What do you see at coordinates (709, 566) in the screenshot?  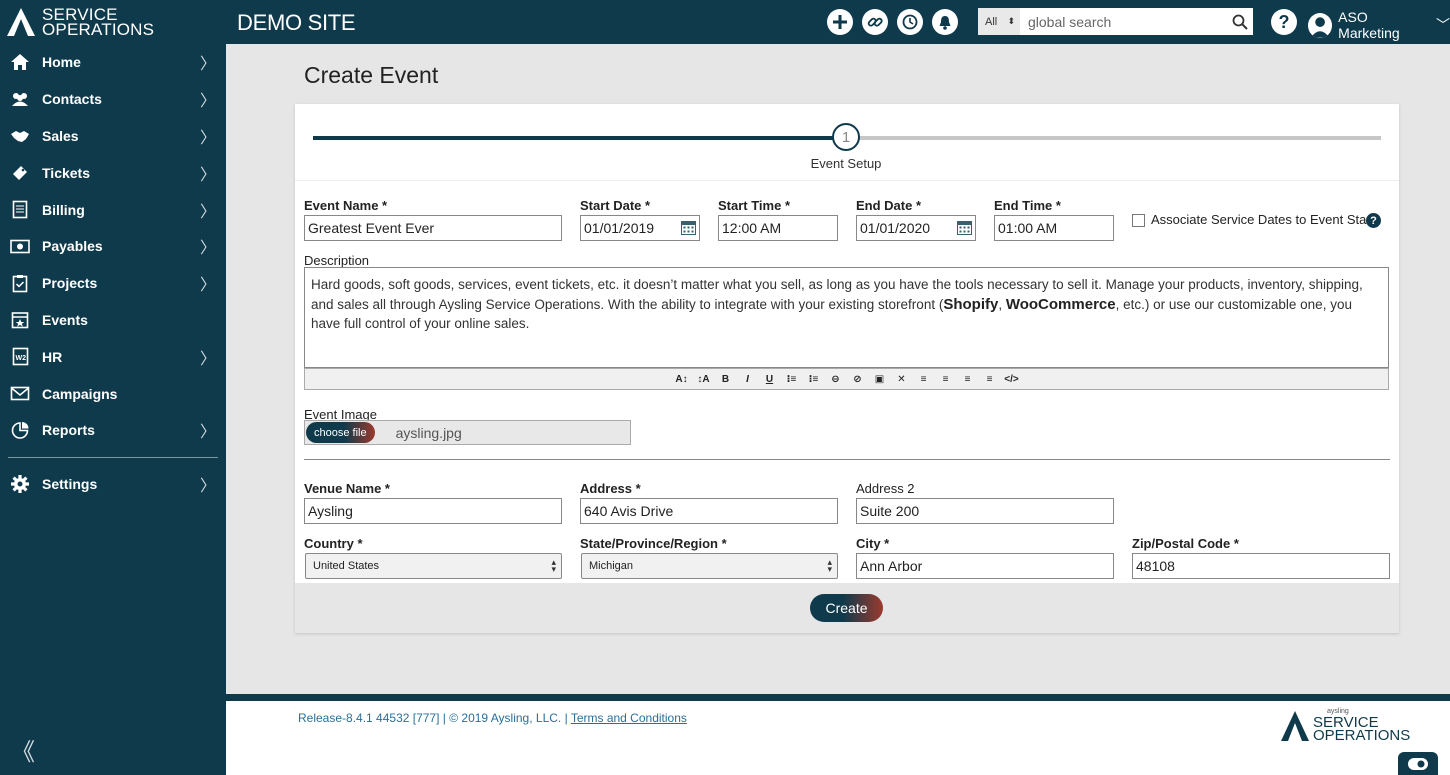 I see `state-select: Michigan ▴ ▾` at bounding box center [709, 566].